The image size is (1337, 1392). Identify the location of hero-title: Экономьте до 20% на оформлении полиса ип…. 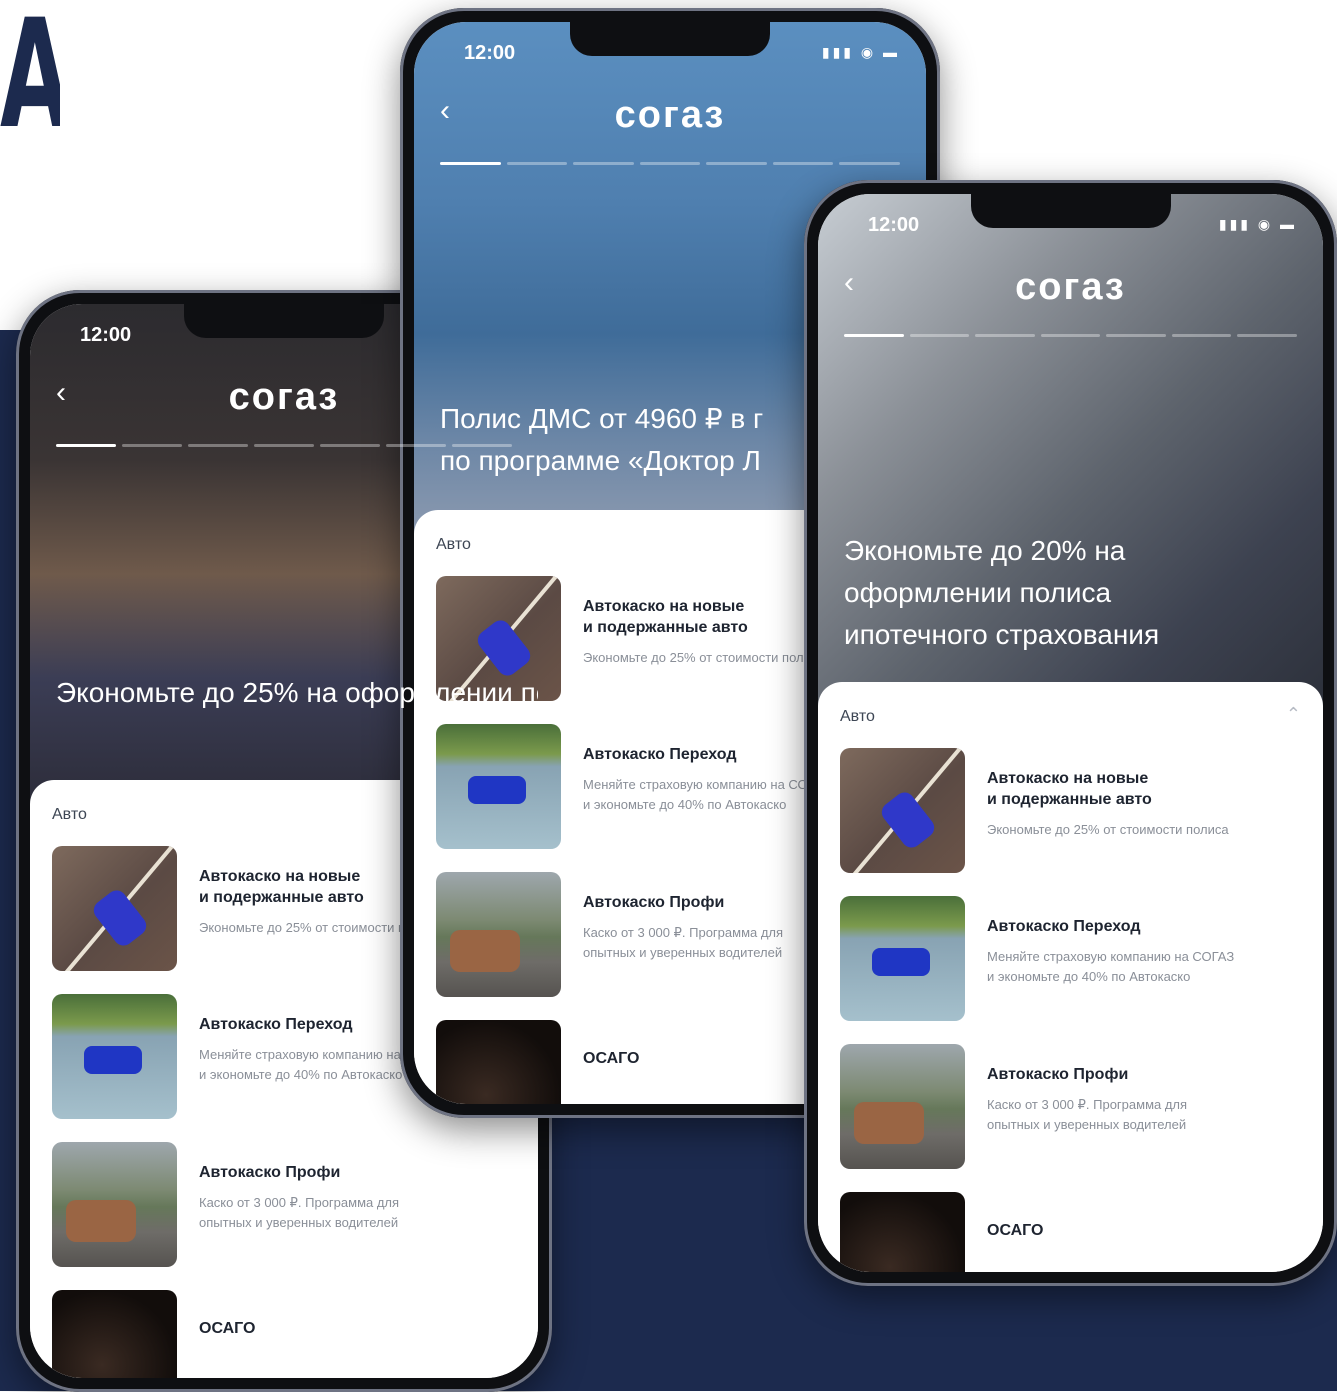
(1002, 592).